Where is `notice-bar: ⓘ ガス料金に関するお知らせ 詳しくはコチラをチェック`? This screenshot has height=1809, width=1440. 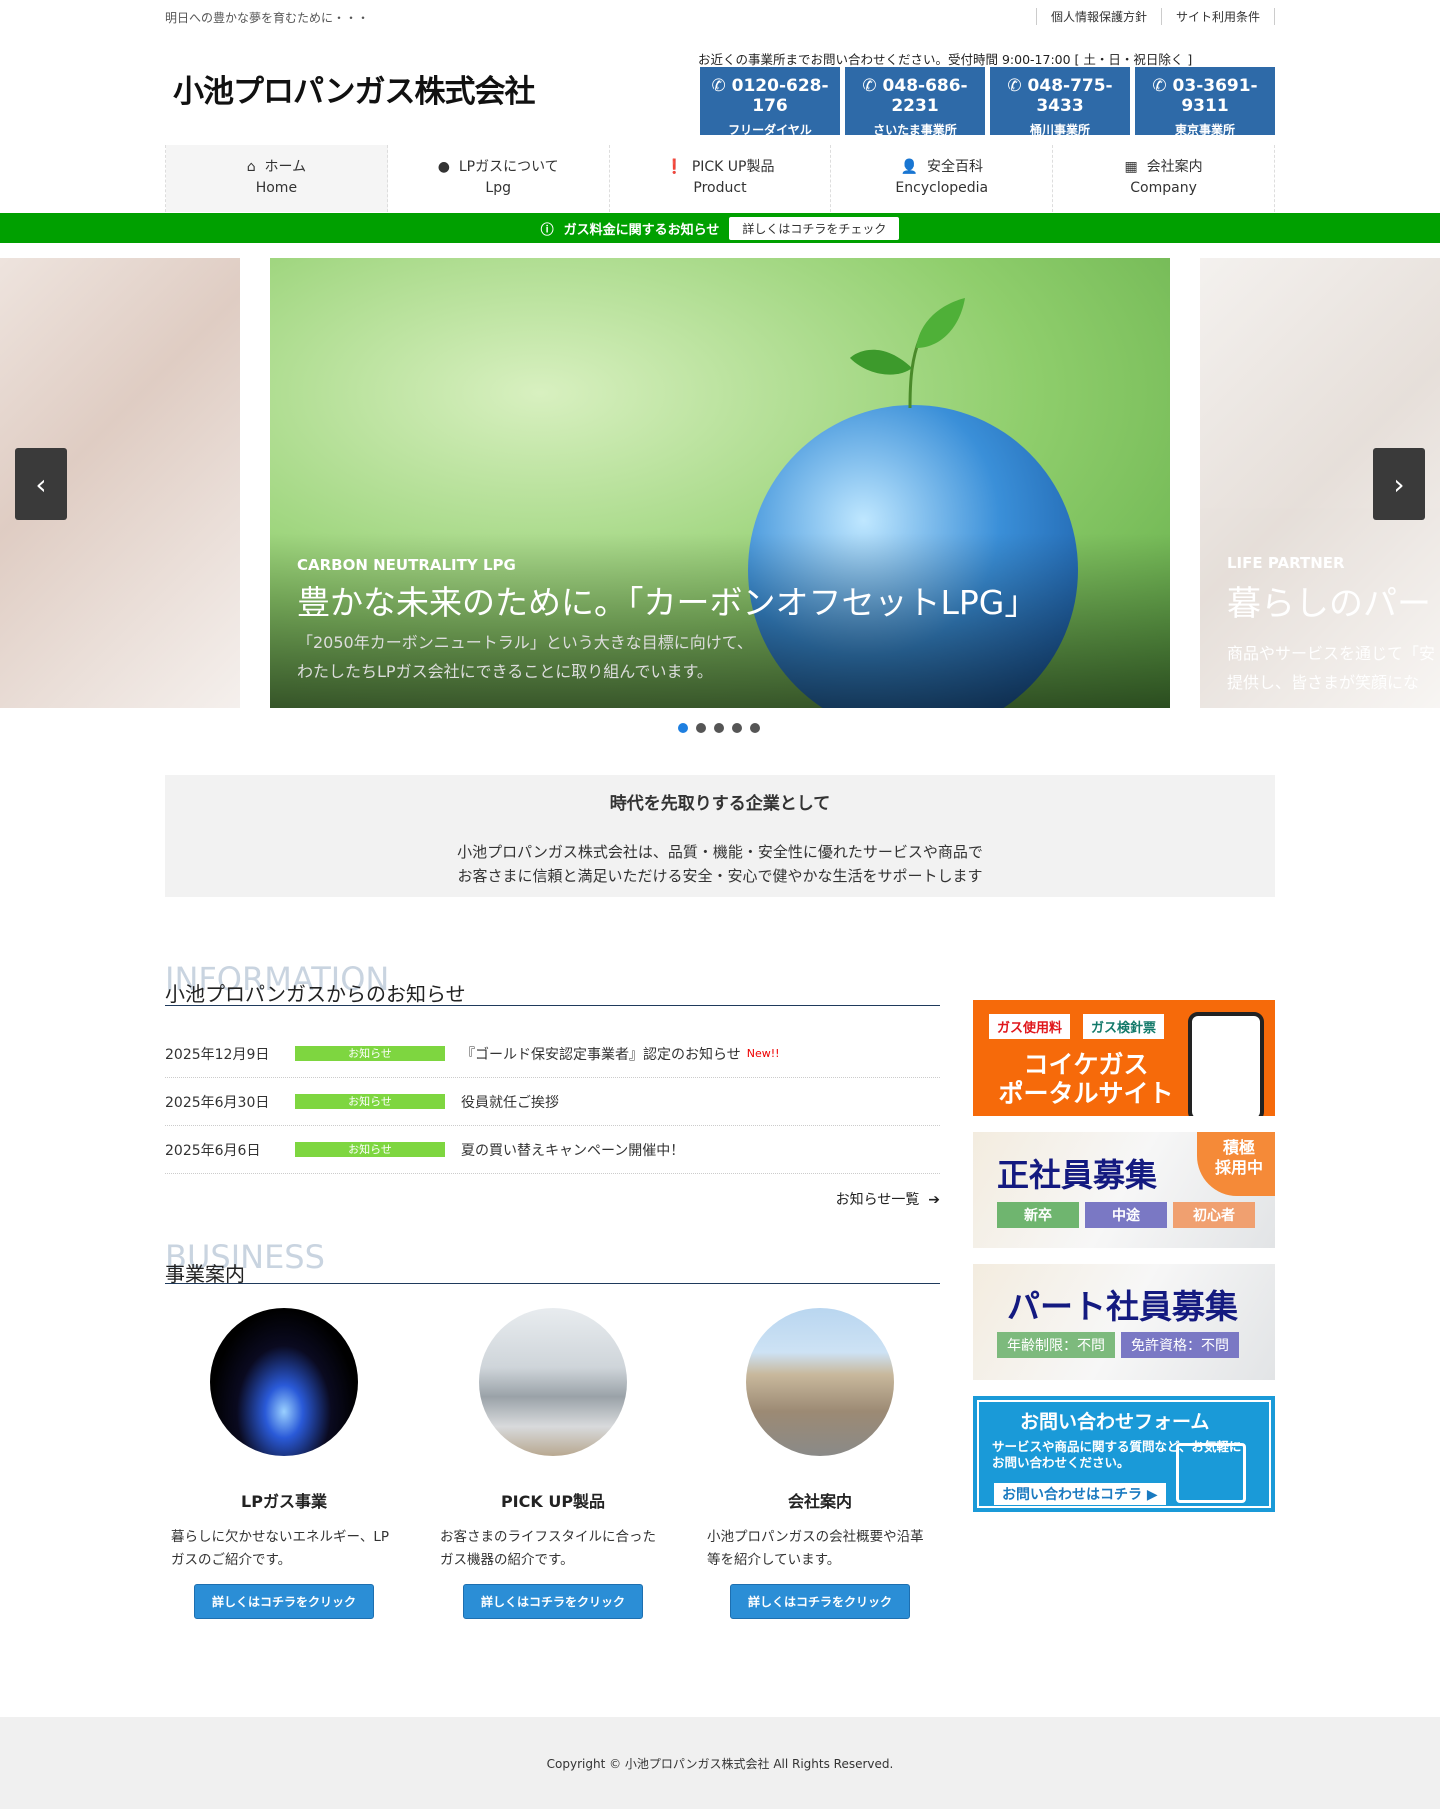
notice-bar: ⓘ ガス料金に関するお知らせ 詳しくはコチラをチェック is located at coordinates (720, 228).